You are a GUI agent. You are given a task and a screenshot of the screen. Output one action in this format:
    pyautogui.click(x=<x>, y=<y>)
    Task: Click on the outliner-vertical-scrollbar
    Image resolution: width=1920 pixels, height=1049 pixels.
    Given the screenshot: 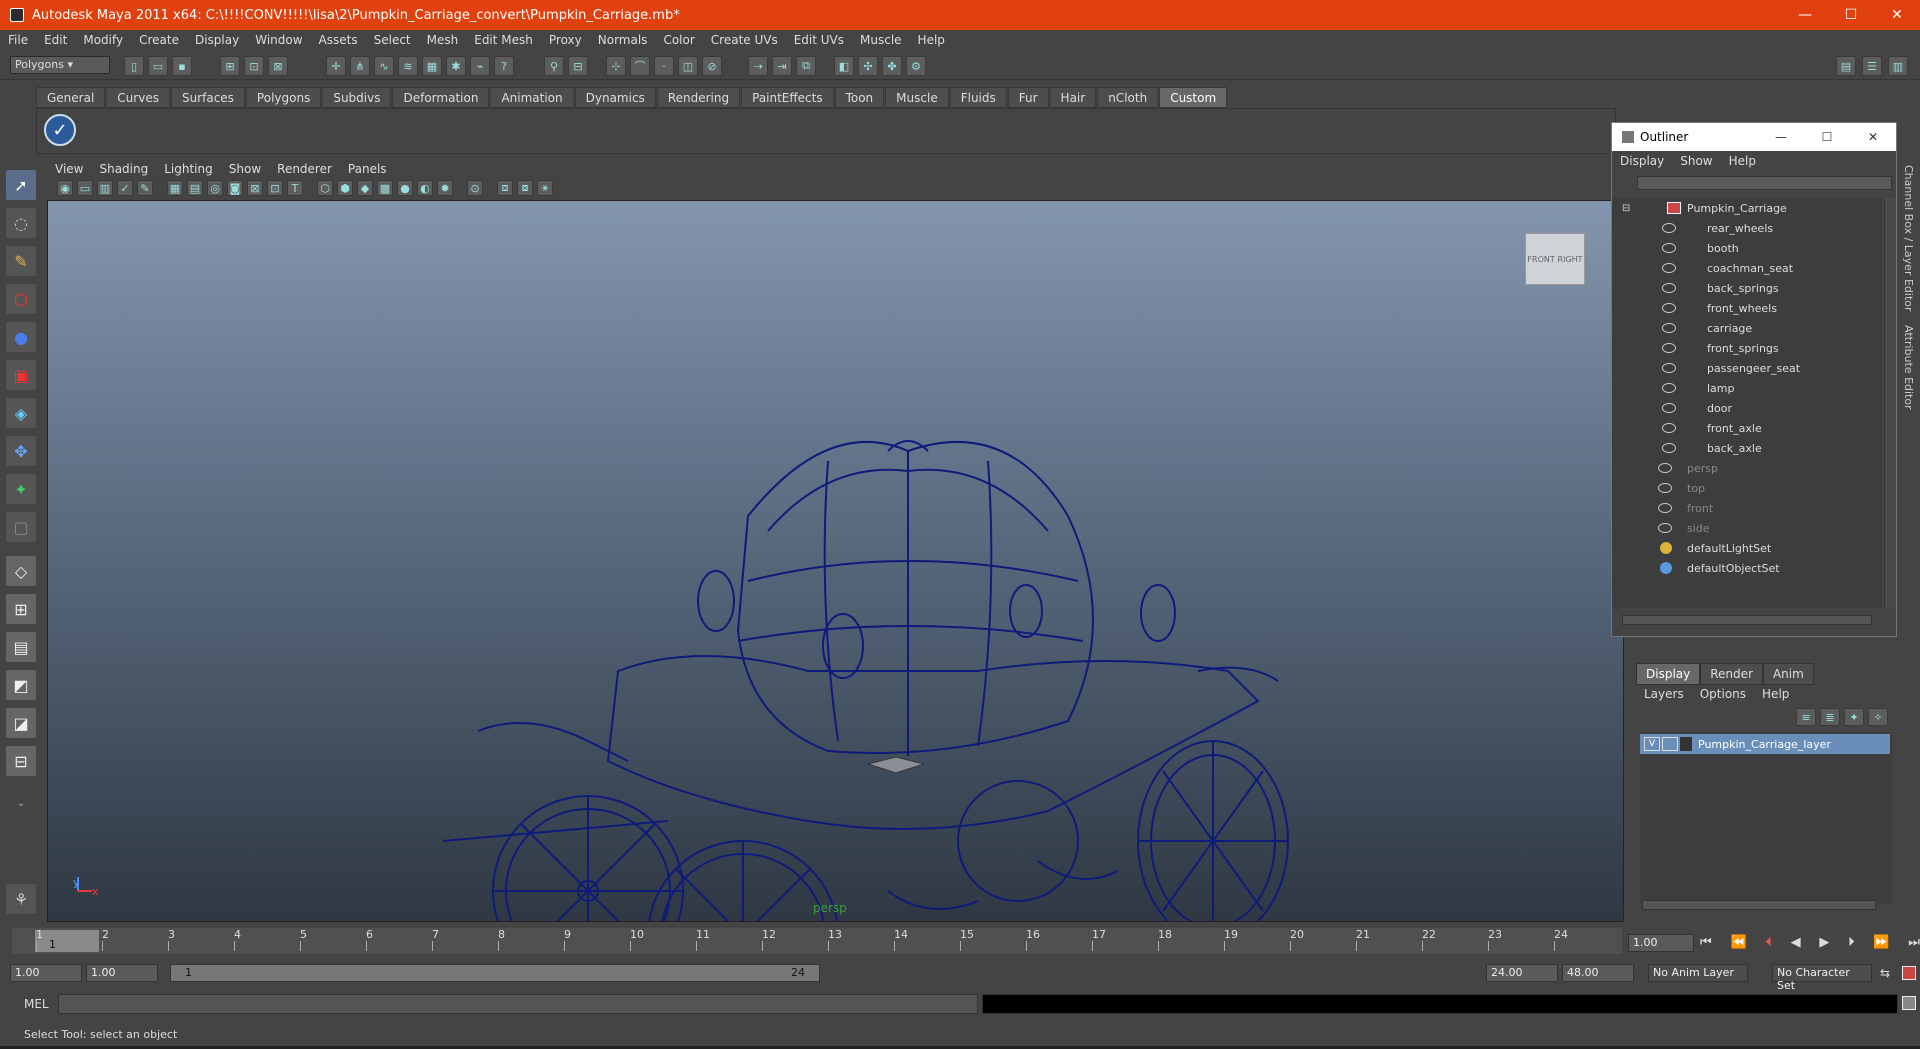 What is the action you would take?
    pyautogui.click(x=1890, y=403)
    